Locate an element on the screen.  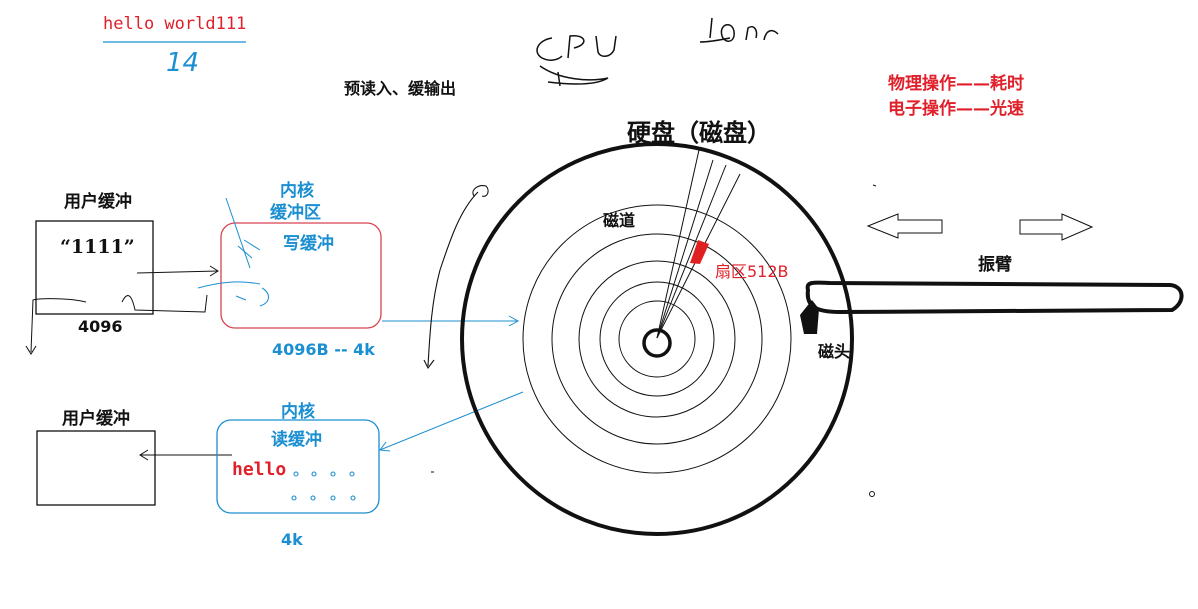
track-label: 磁道 is located at coordinates (619, 220).